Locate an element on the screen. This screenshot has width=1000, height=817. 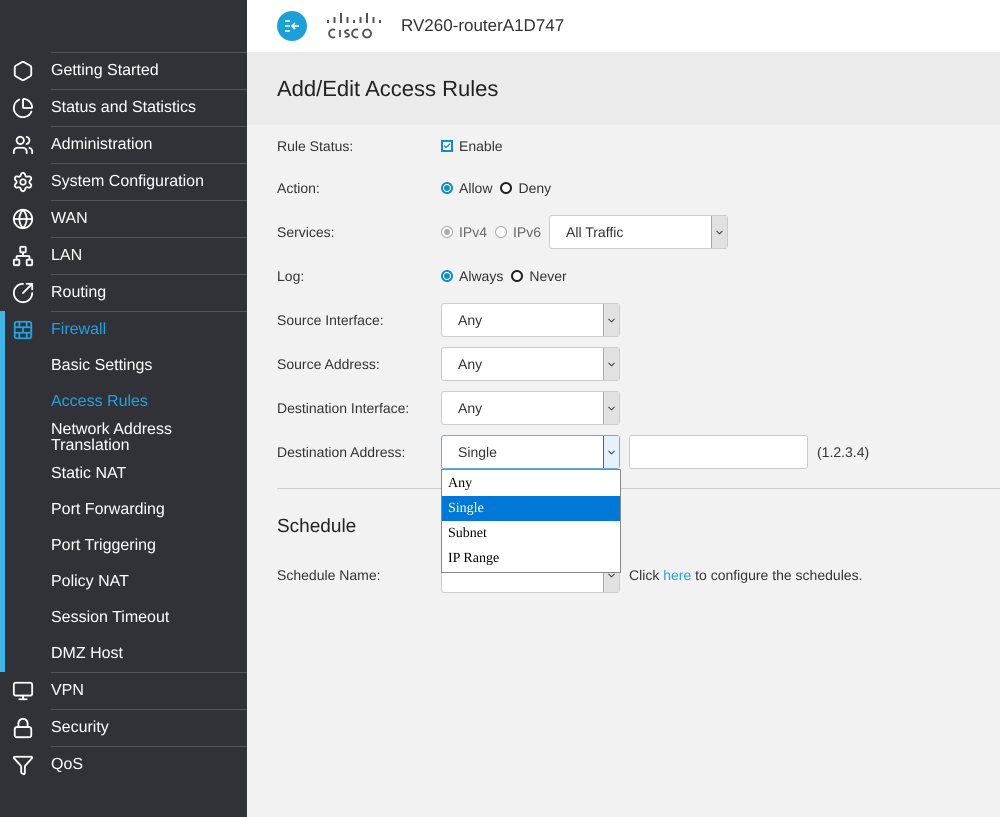
dropdown-option: IP Range is located at coordinates (531, 558).